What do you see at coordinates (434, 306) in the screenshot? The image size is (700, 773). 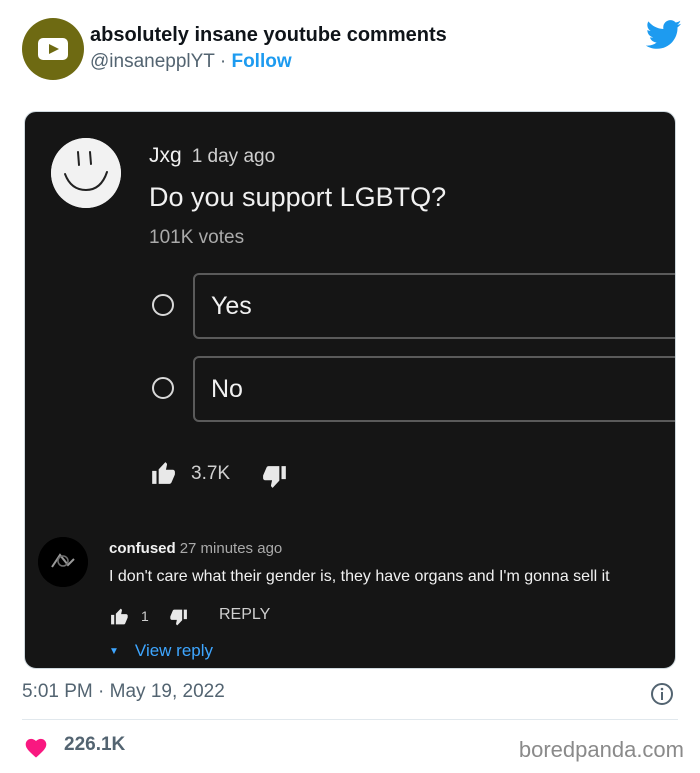 I see `poll-option-yes: Yes` at bounding box center [434, 306].